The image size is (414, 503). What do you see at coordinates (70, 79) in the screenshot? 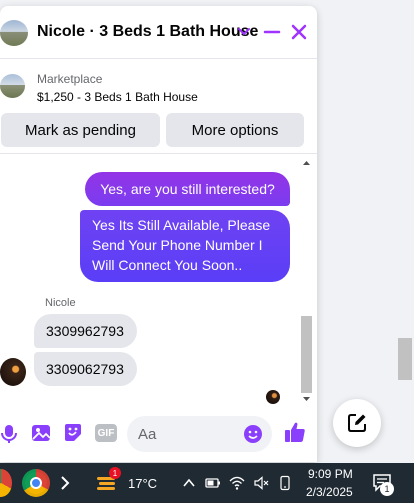
I see `marketplace-label: Marketplace` at bounding box center [70, 79].